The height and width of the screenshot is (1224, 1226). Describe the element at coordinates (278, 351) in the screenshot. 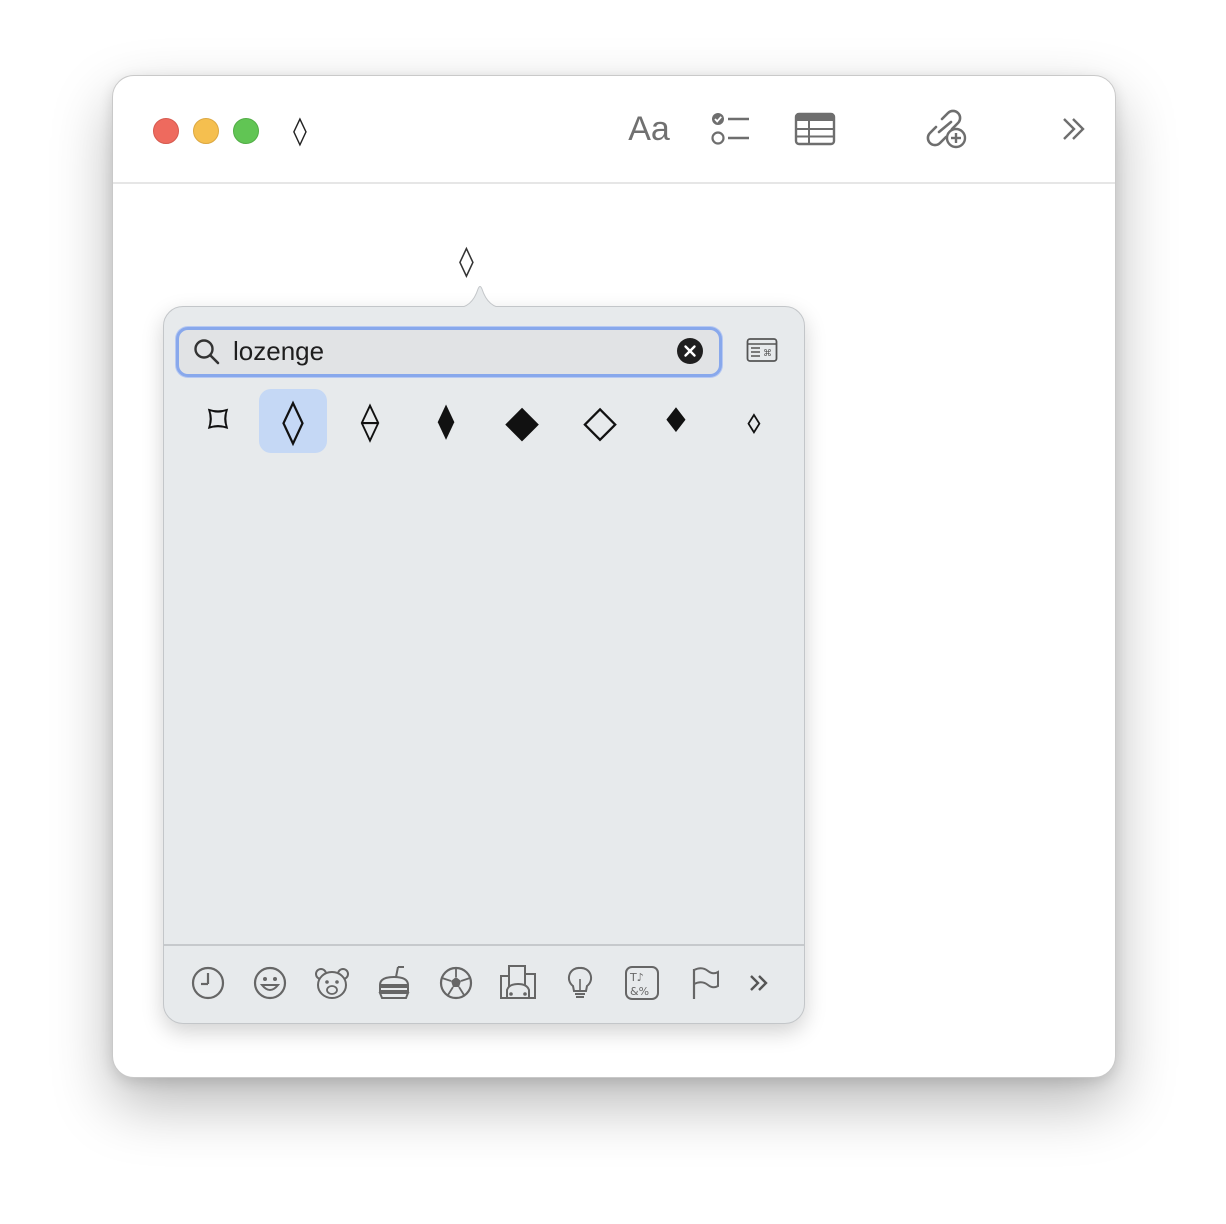

I see `search-input: lozenge` at that location.